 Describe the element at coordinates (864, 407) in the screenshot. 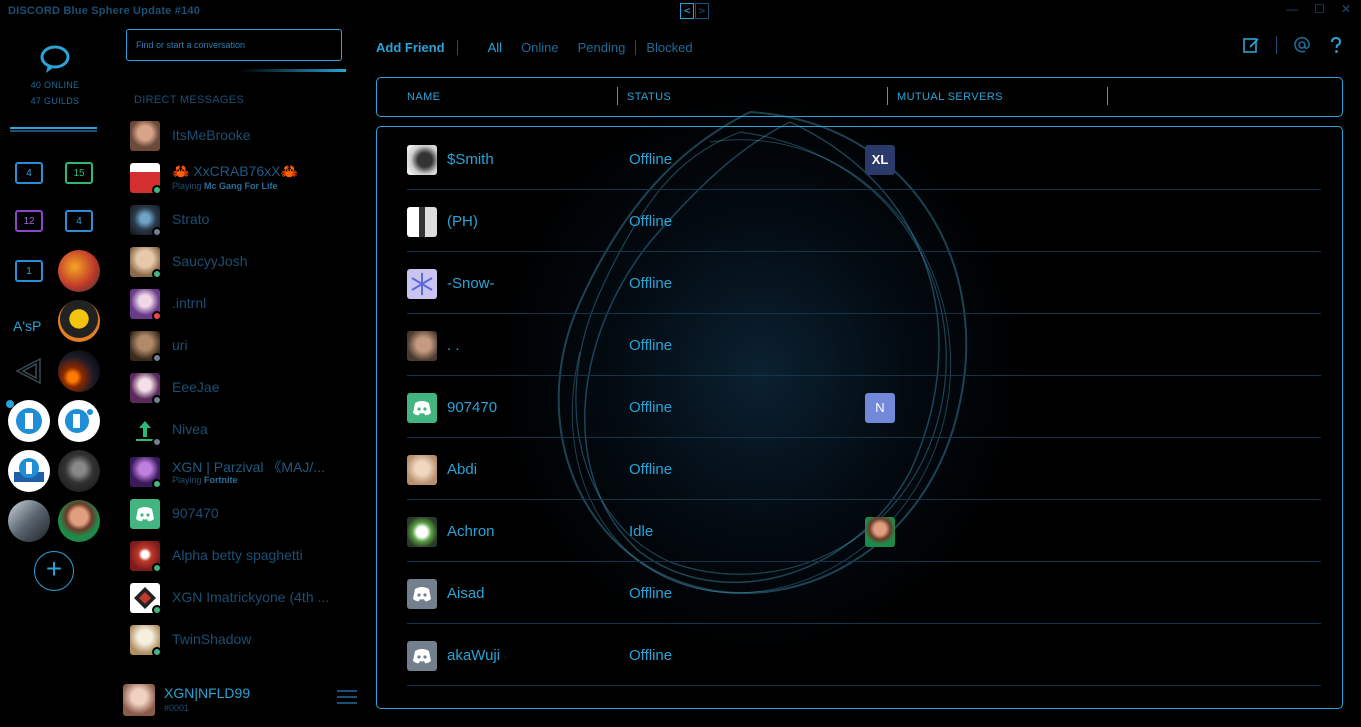

I see `friend-row: 907470 Offline N` at that location.